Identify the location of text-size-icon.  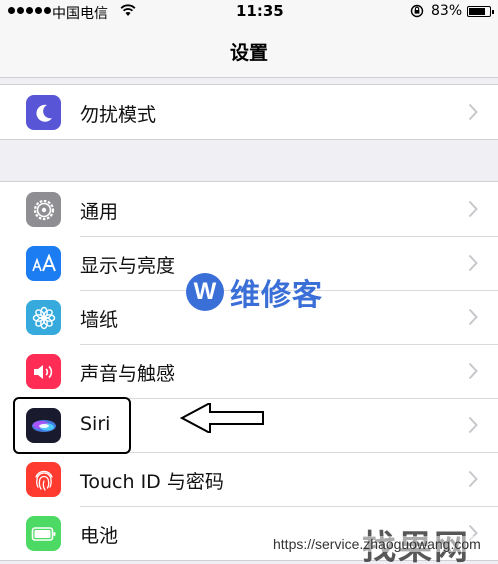
(43, 263).